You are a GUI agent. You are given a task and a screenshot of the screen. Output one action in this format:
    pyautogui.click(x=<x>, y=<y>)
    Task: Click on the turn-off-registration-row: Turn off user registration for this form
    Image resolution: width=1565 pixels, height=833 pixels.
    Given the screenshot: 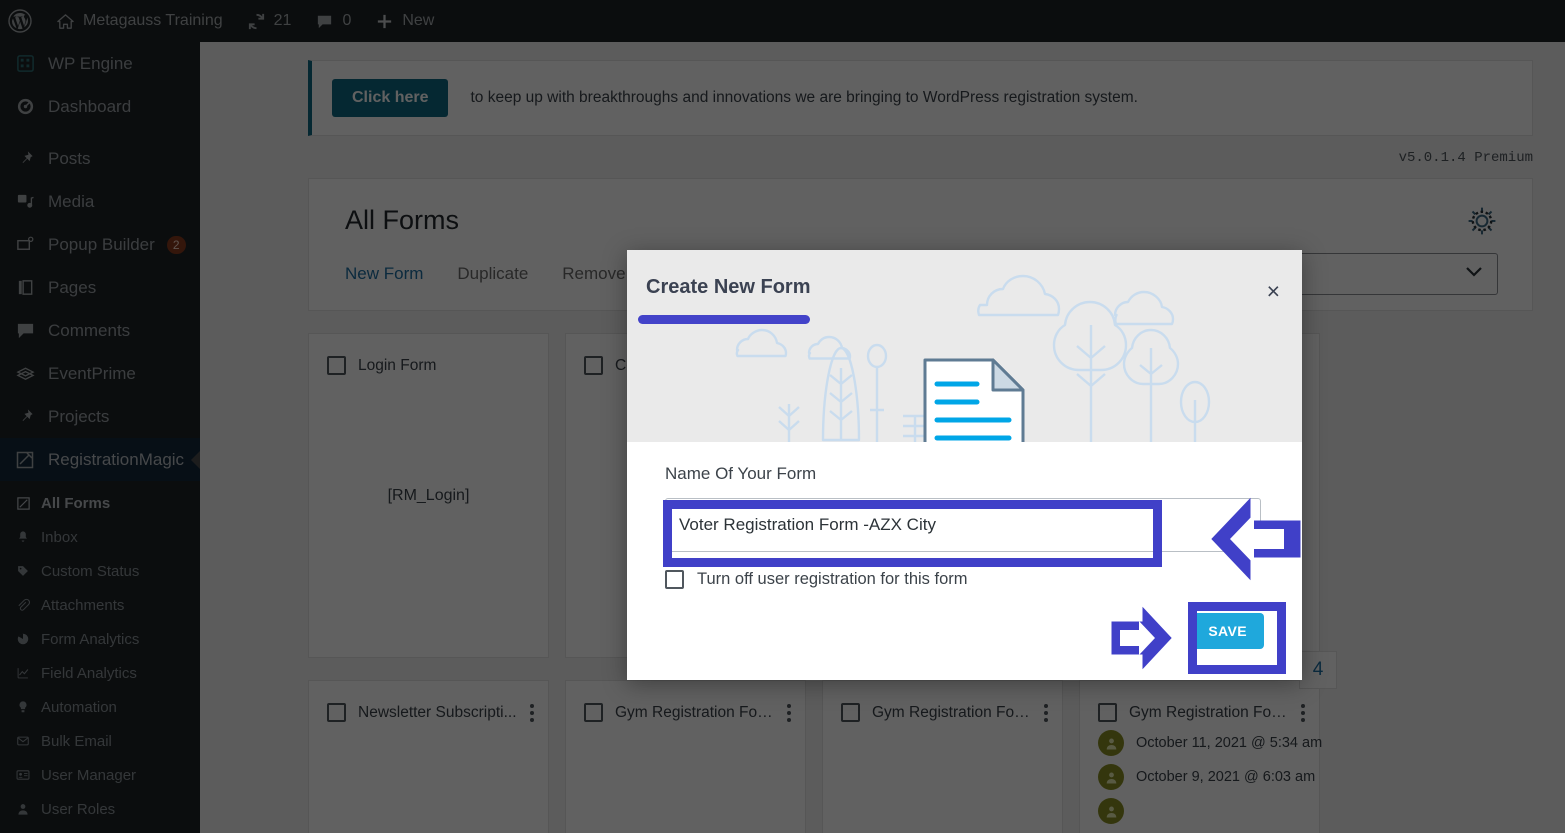 What is the action you would take?
    pyautogui.click(x=964, y=579)
    